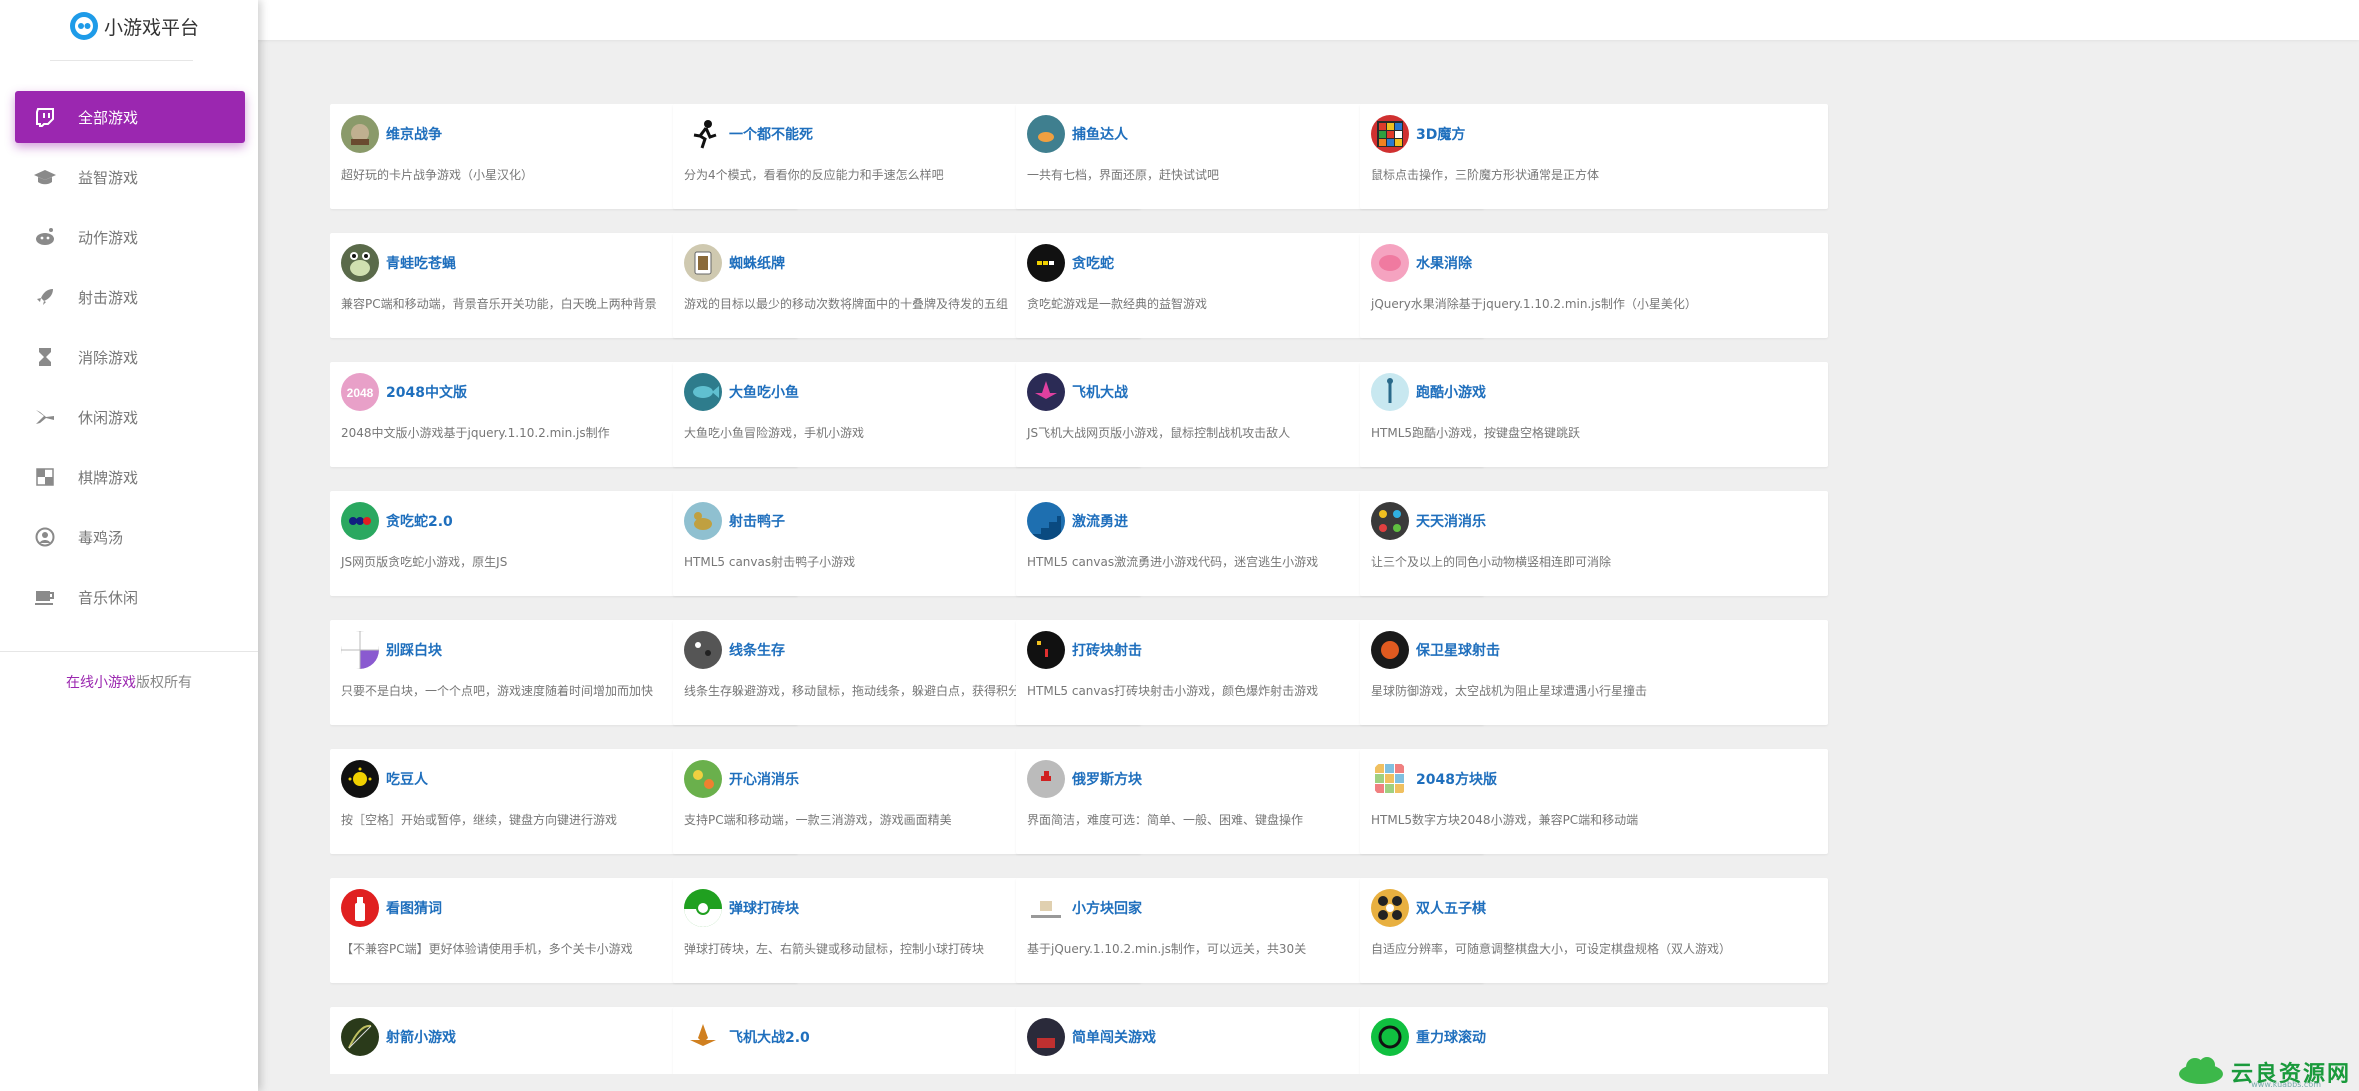  Describe the element at coordinates (129, 597) in the screenshot. I see `sidebar-item-8: 音乐休闲` at that location.